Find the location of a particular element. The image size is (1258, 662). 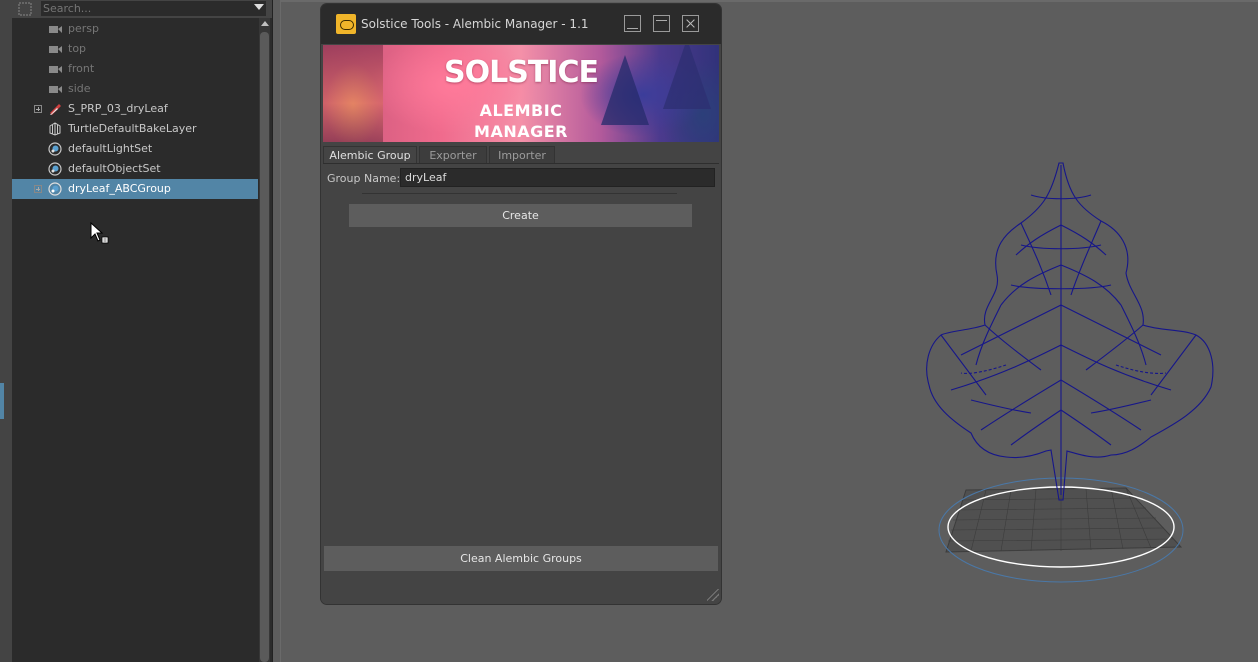

maximize-button is located at coordinates (661, 23).